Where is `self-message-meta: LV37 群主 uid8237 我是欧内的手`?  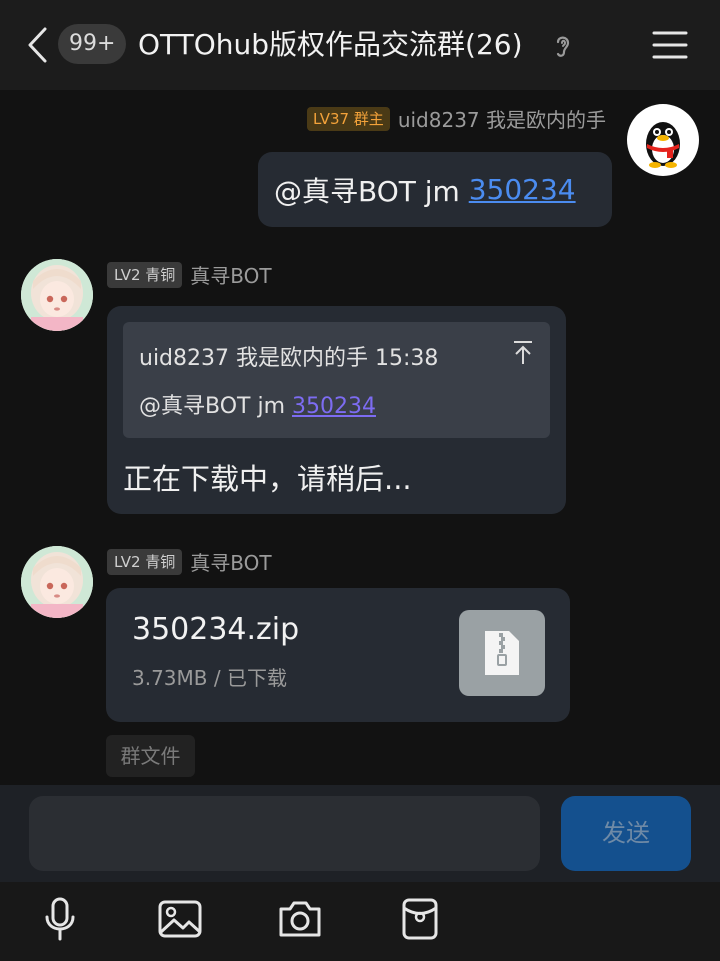 self-message-meta: LV37 群主 uid8237 我是欧内的手 is located at coordinates (456, 118).